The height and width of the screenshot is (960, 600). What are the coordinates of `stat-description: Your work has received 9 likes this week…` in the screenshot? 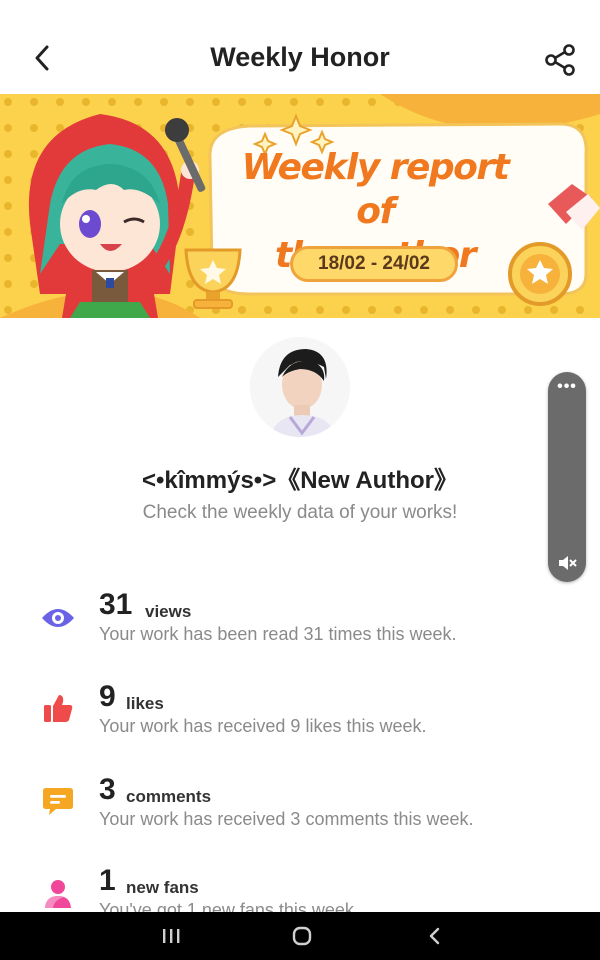 It's located at (263, 726).